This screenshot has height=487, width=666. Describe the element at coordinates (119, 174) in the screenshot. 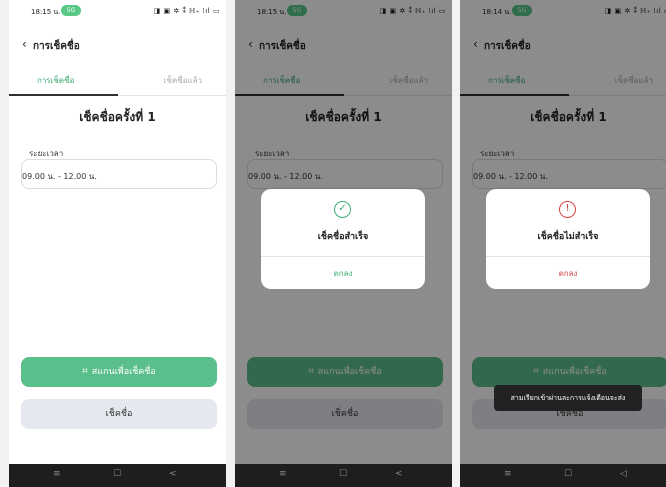

I see `duration-field: 09.00 น. - 12.00 น.` at that location.